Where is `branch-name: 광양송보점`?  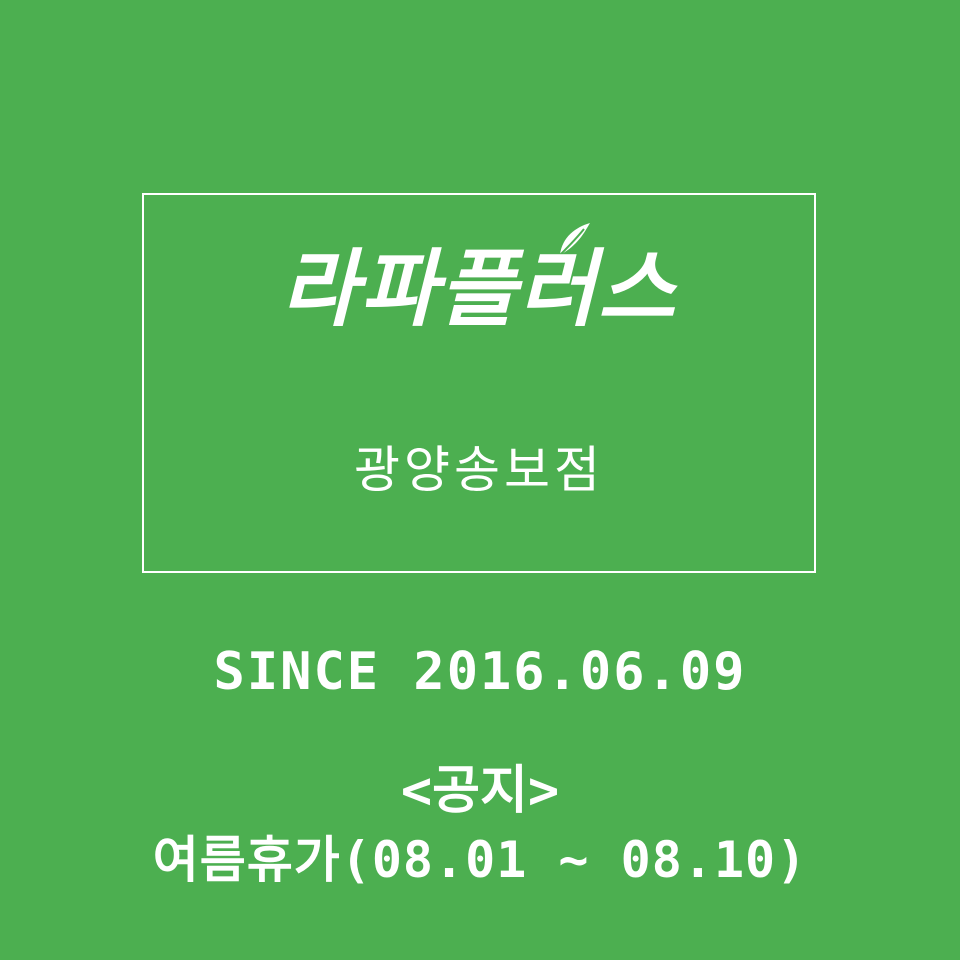 branch-name: 광양송보점 is located at coordinates (479, 470).